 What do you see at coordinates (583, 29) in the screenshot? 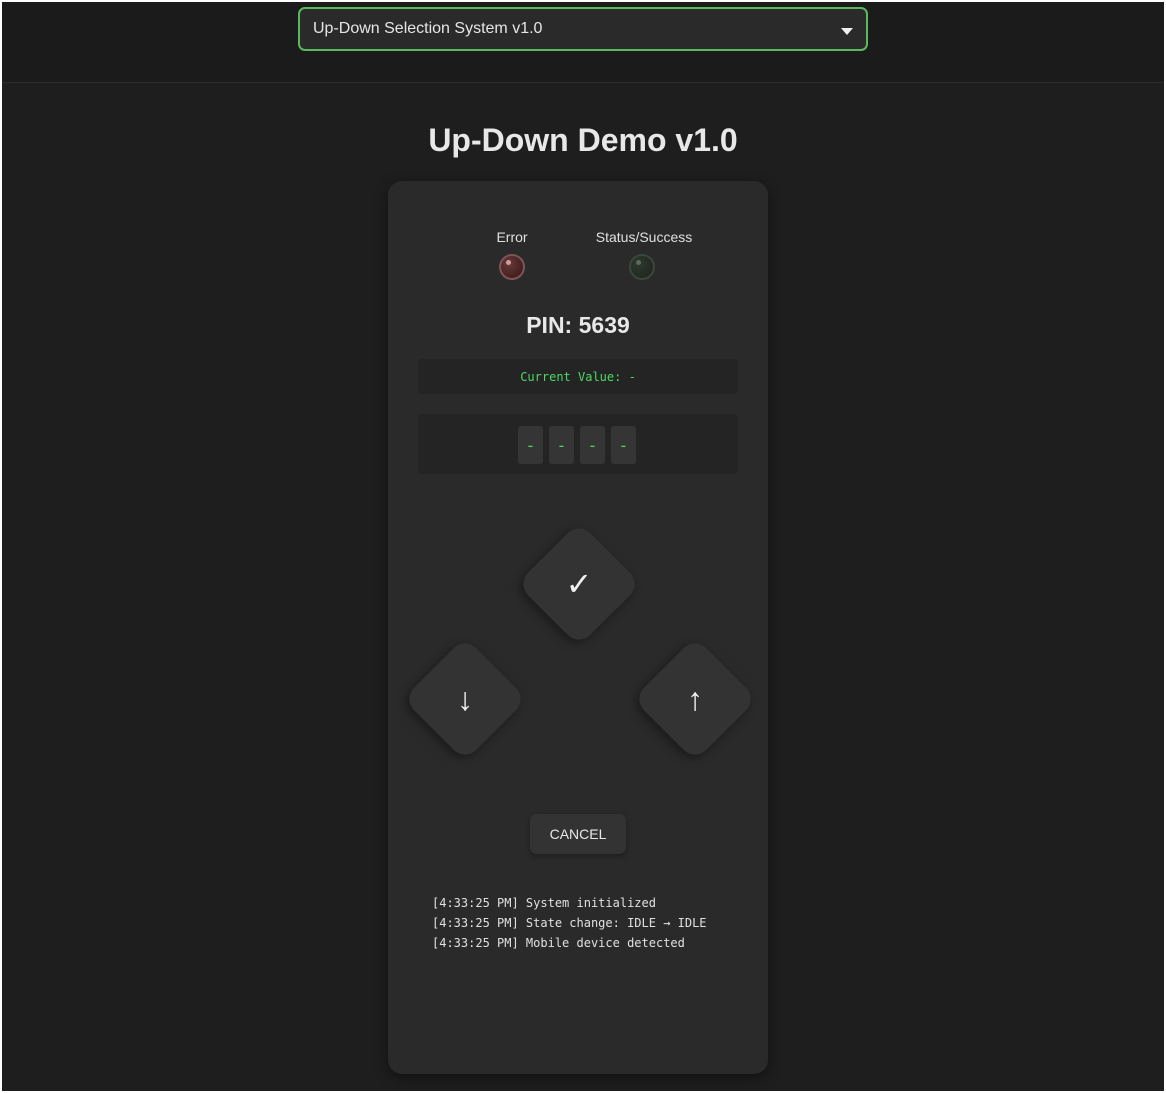
I see `system-selector: Up-Down Selection System v1.0` at bounding box center [583, 29].